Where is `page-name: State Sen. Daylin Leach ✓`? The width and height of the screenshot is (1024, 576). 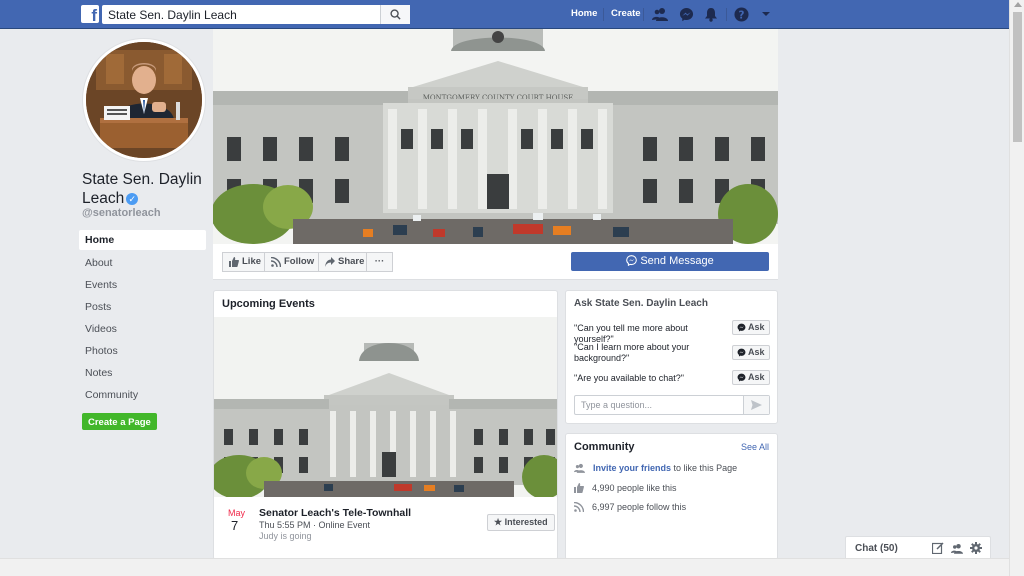
page-name: State Sen. Daylin Leach ✓ is located at coordinates (144, 189).